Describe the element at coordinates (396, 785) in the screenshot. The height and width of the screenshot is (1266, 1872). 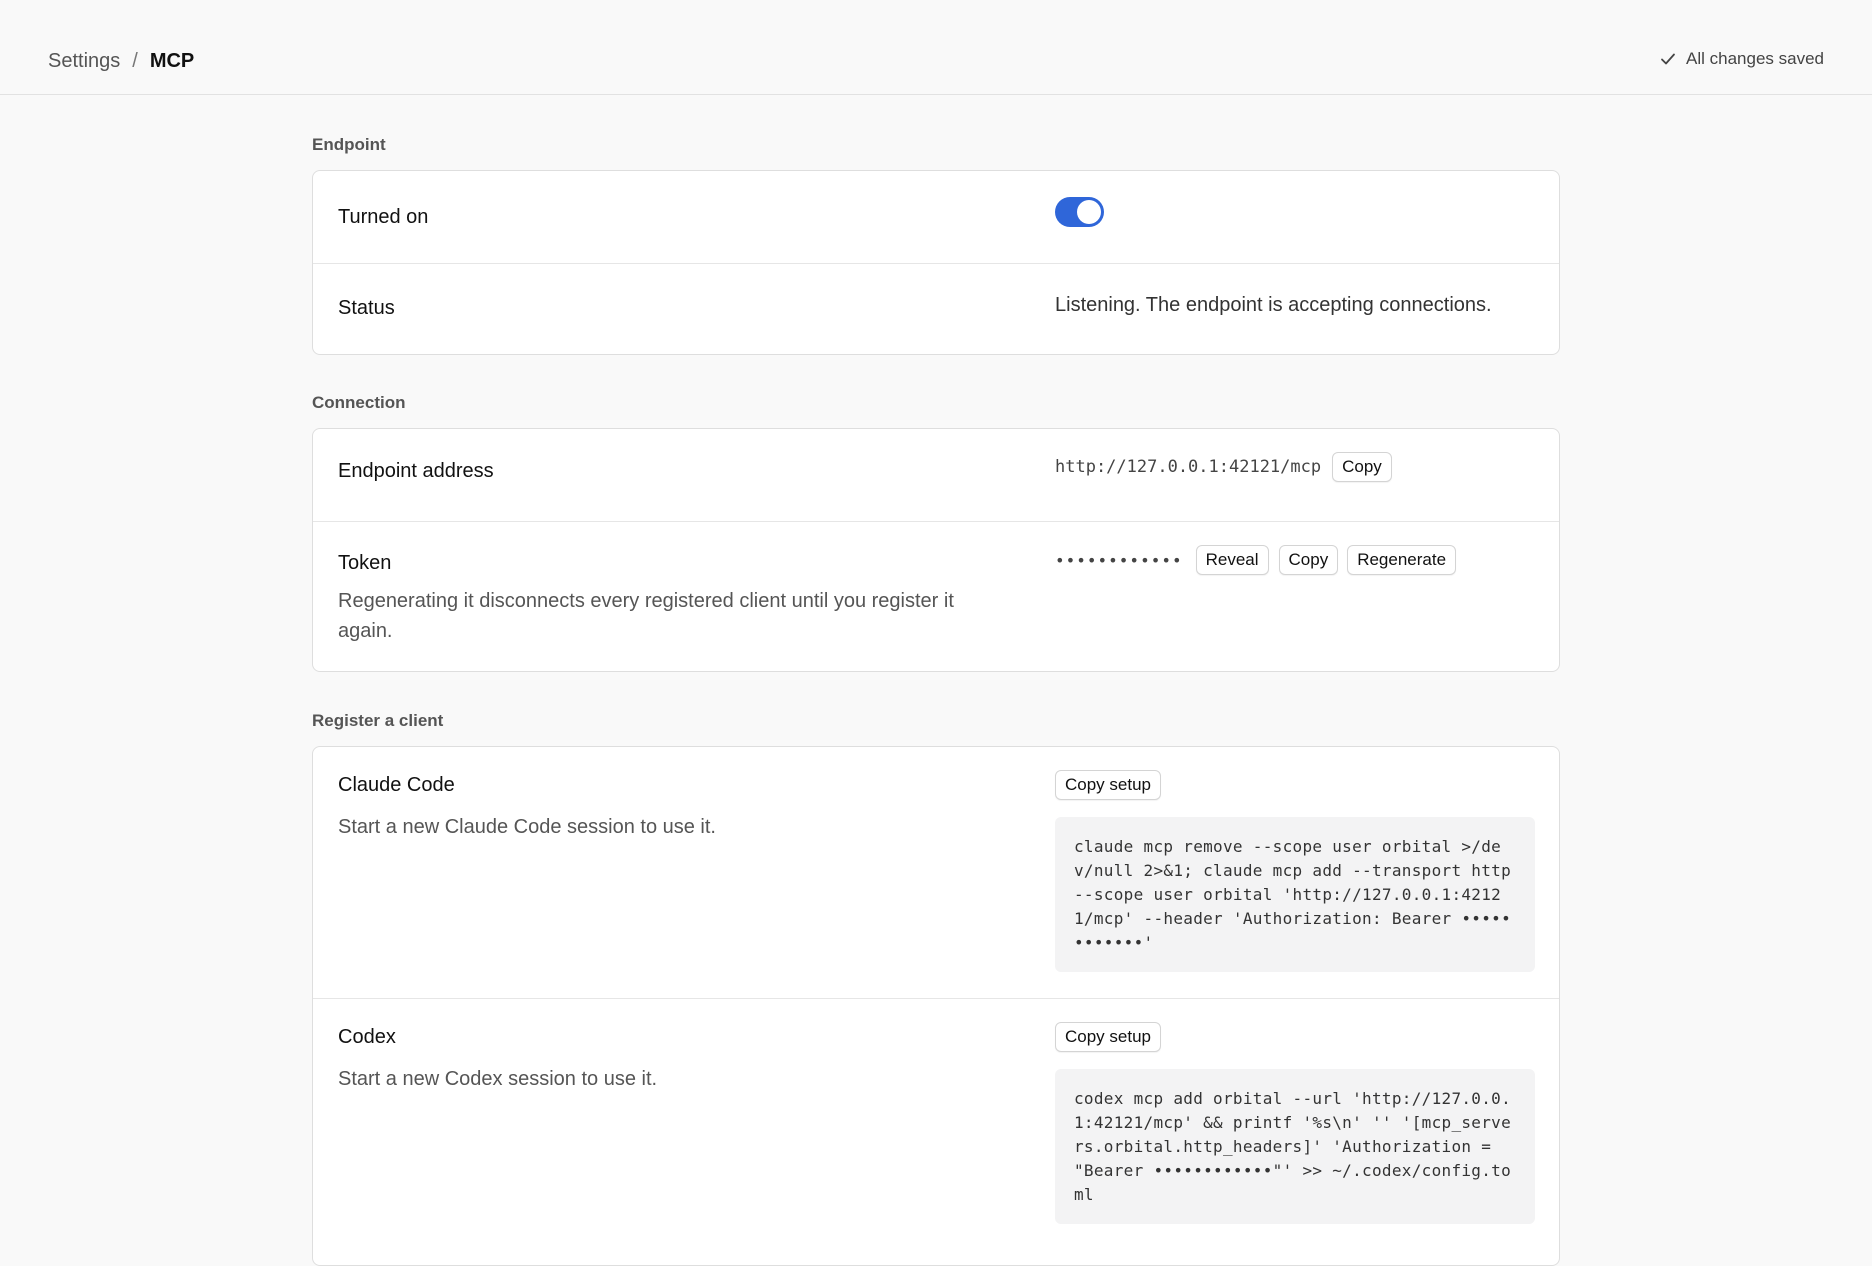
I see `client-name: Claude Code` at that location.